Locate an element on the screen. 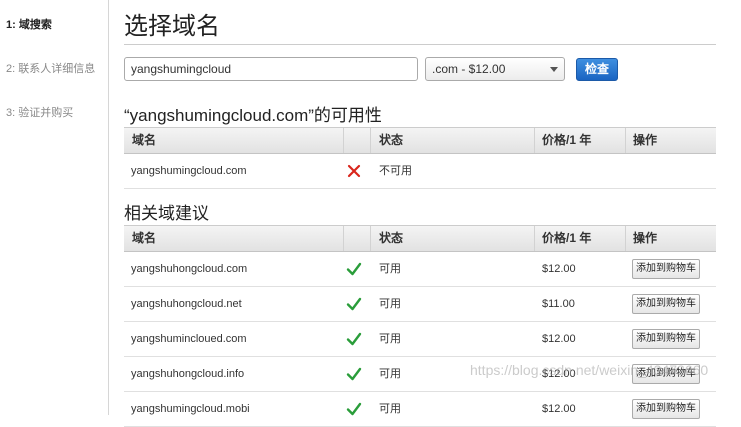 Image resolution: width=741 pixels, height=427 pixels. domain-name: yangshuhongcloud.net is located at coordinates (186, 304).